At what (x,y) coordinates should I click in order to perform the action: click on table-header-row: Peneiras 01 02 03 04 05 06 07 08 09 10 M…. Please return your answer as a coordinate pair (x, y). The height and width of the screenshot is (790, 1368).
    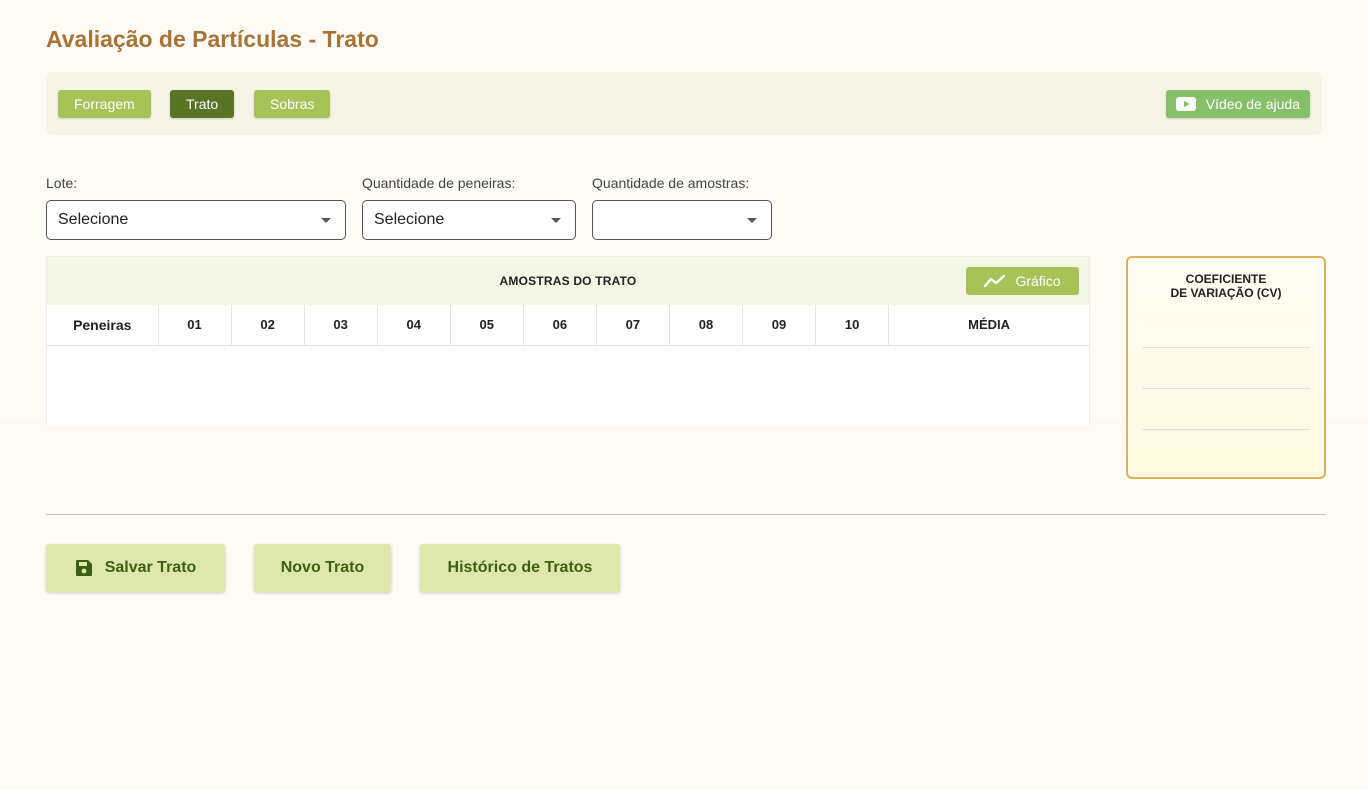
    Looking at the image, I should click on (568, 325).